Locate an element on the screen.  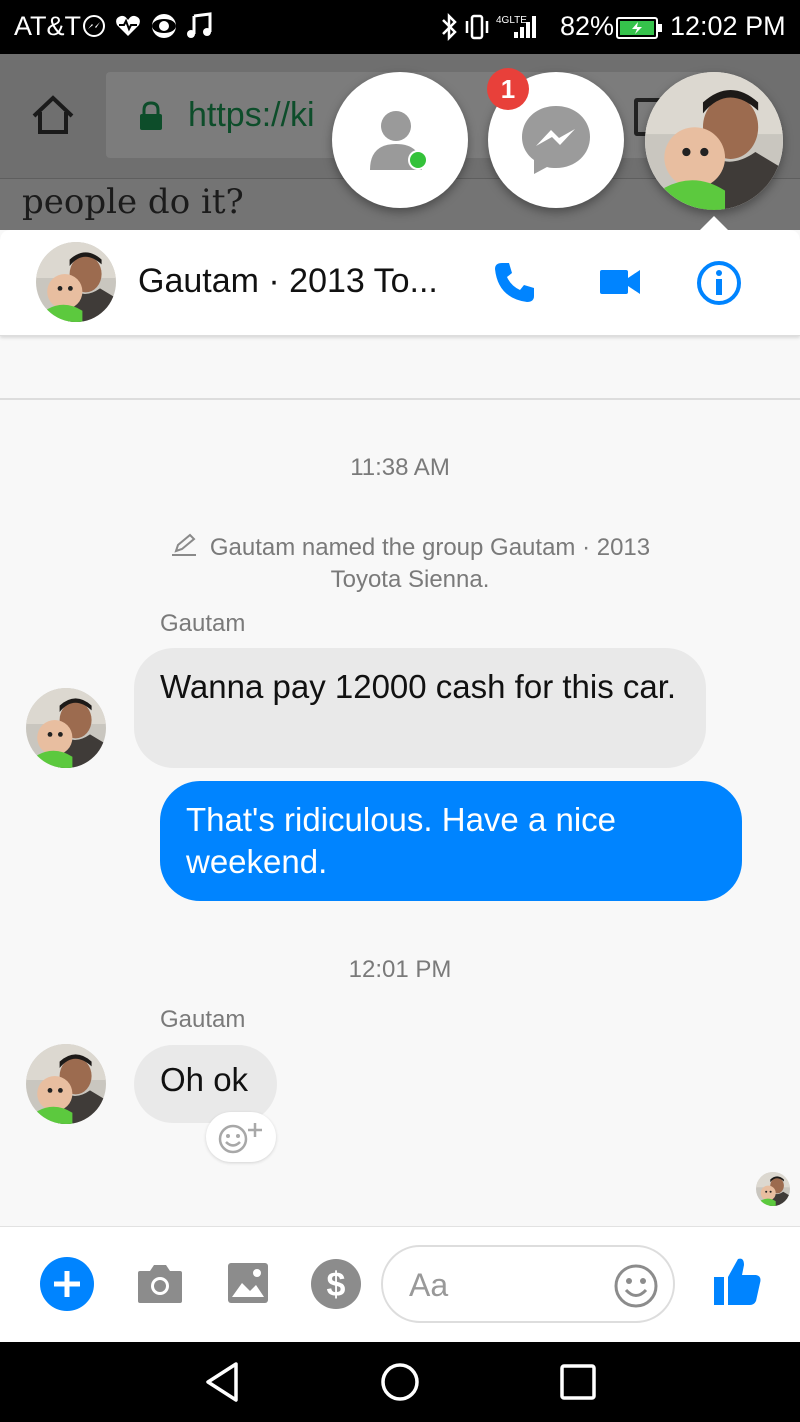
timestamp: 12:01 PM is located at coordinates (400, 969).